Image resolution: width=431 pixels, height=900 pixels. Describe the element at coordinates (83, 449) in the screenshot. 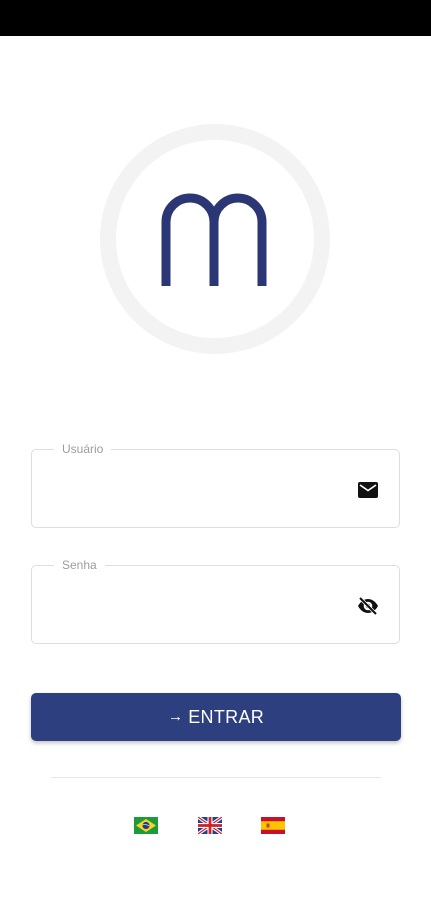

I see `username-label: Usuário` at that location.